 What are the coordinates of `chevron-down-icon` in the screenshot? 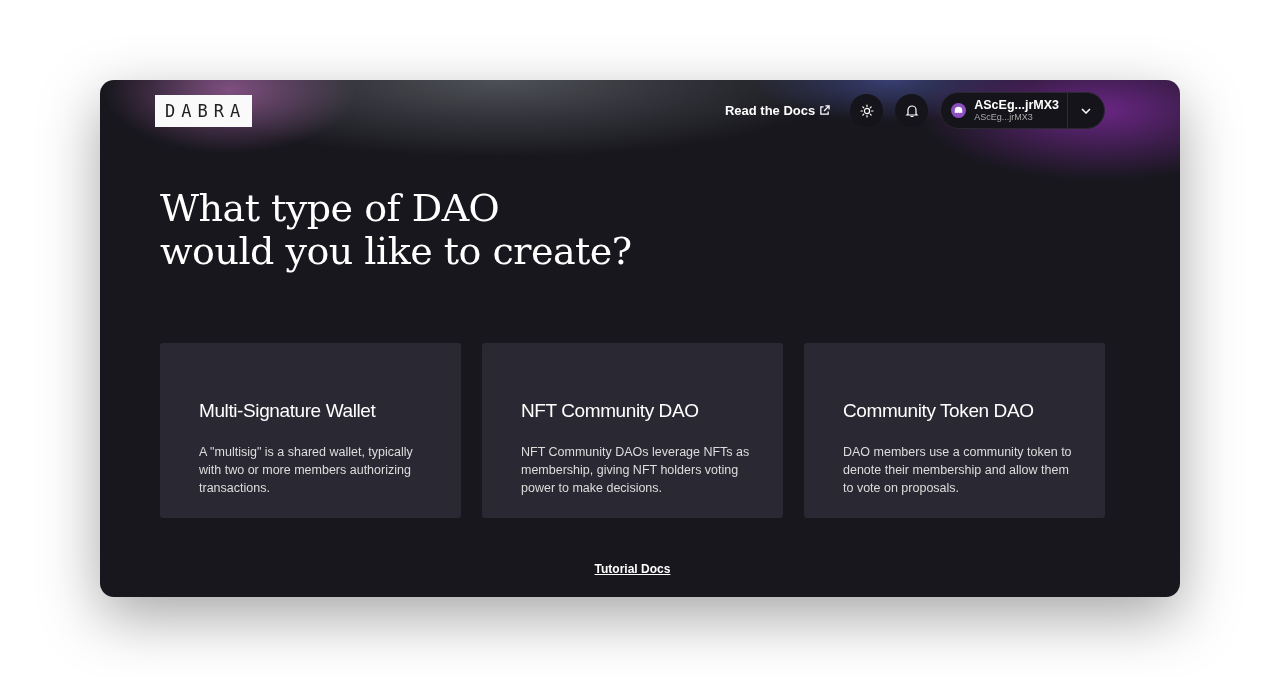 It's located at (1086, 110).